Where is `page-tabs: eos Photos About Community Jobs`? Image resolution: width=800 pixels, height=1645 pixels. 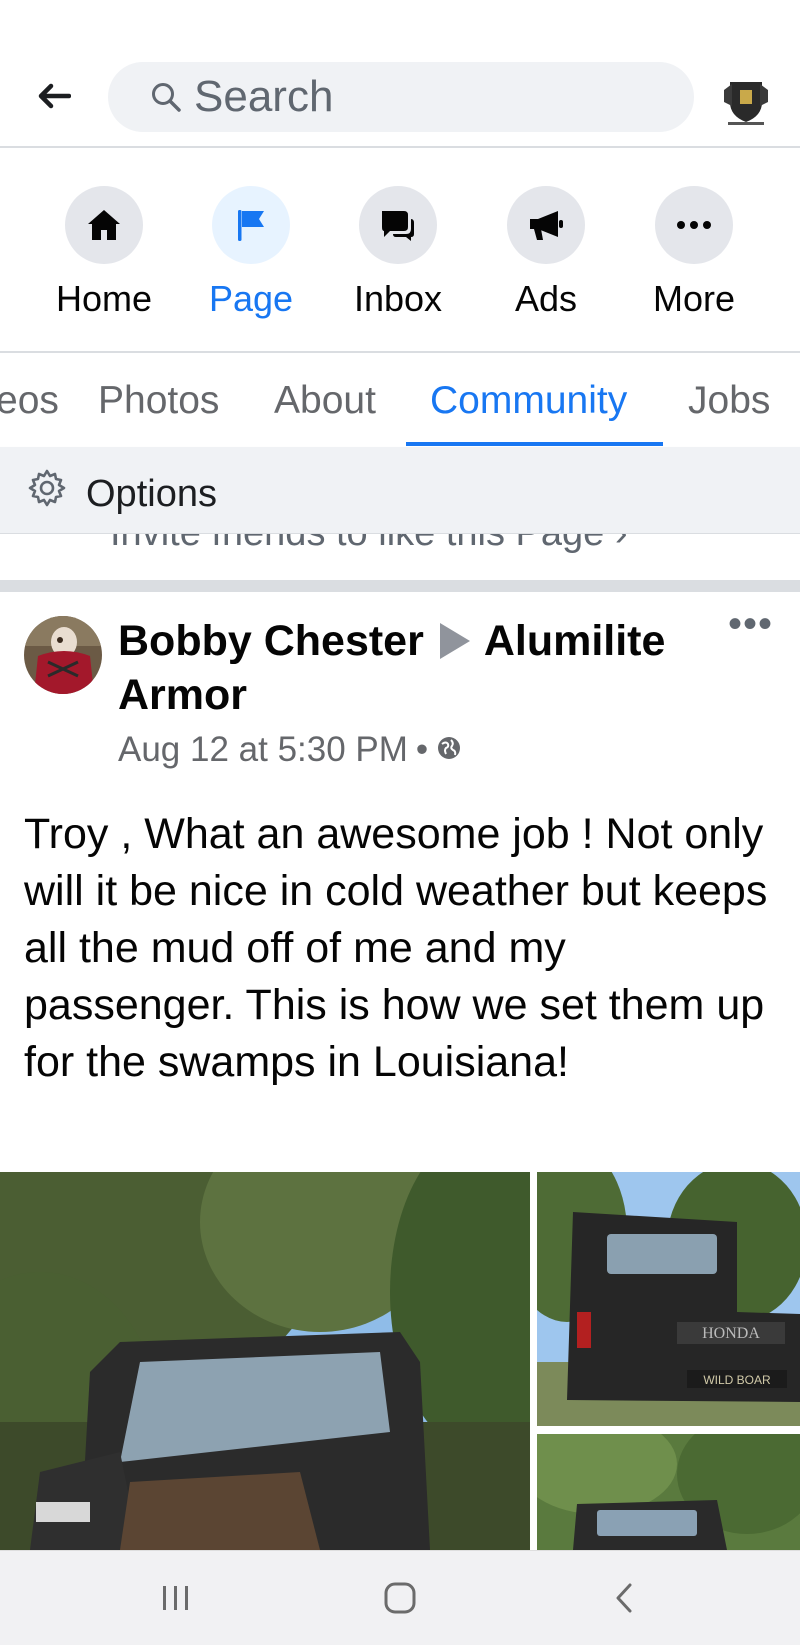
page-tabs: eos Photos About Community Jobs is located at coordinates (400, 400).